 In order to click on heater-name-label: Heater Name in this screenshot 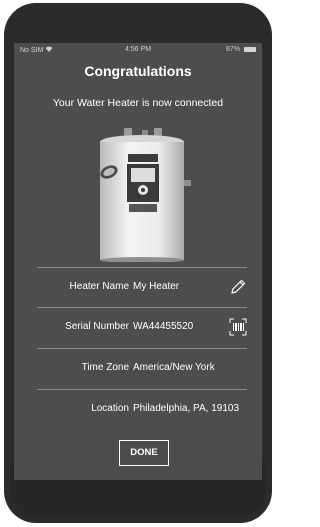, I will do `click(99, 286)`.